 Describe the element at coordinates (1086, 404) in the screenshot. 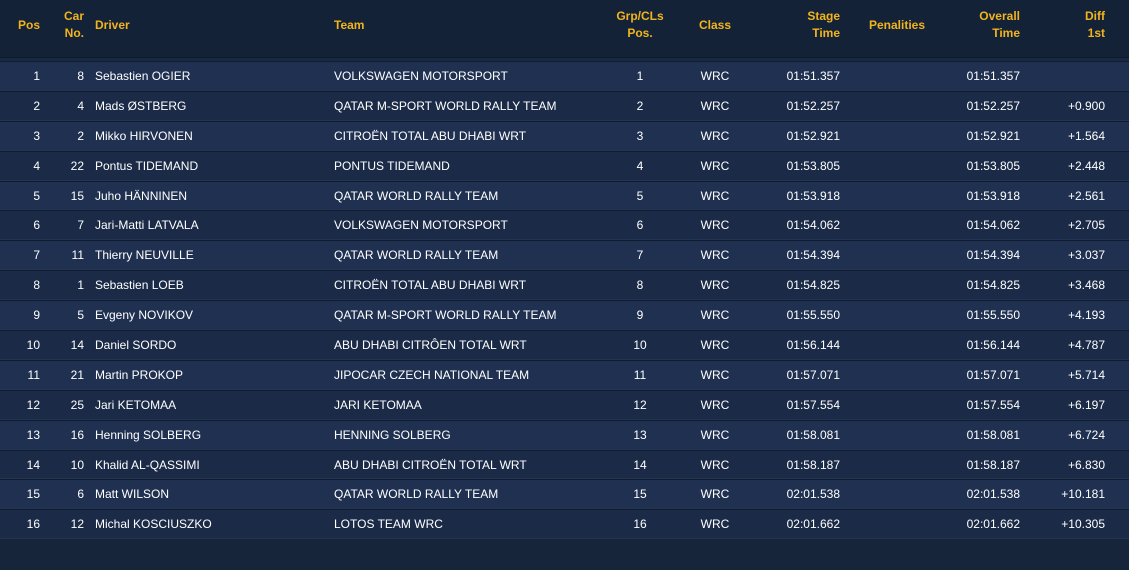

I see `cell-diff-1st: +6.197` at that location.